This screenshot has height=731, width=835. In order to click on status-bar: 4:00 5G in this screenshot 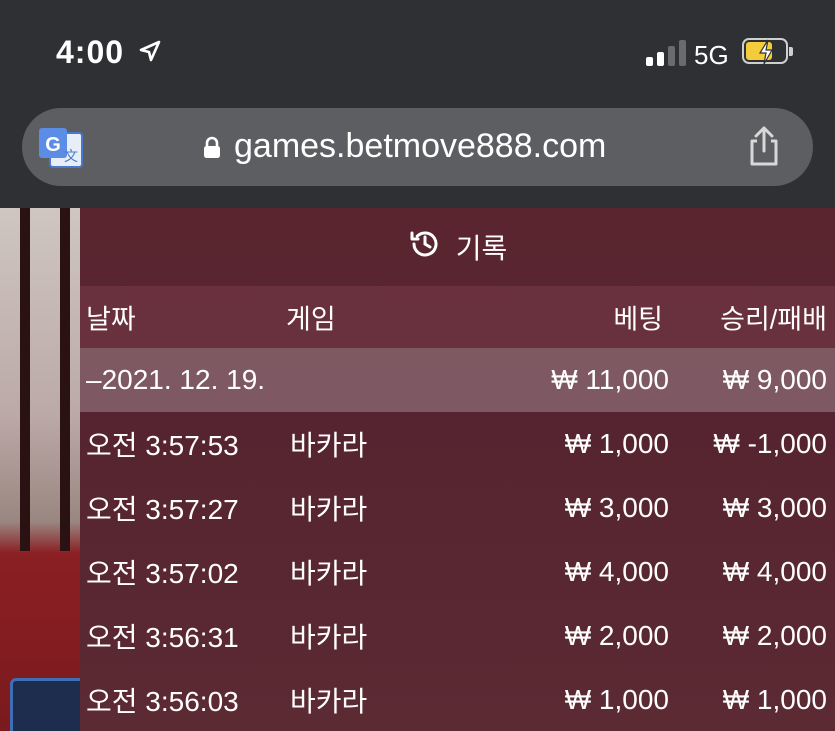, I will do `click(417, 50)`.